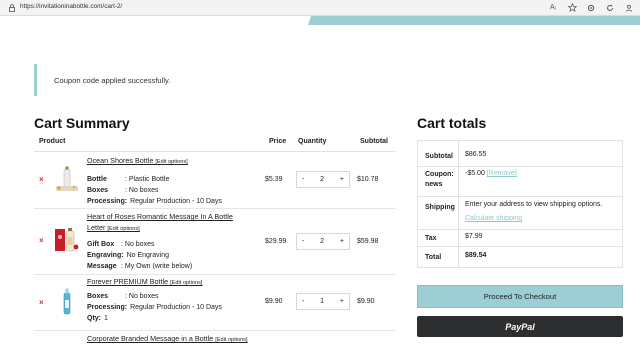 Image resolution: width=640 pixels, height=346 pixels. I want to click on quantity-value: 1, so click(322, 301).